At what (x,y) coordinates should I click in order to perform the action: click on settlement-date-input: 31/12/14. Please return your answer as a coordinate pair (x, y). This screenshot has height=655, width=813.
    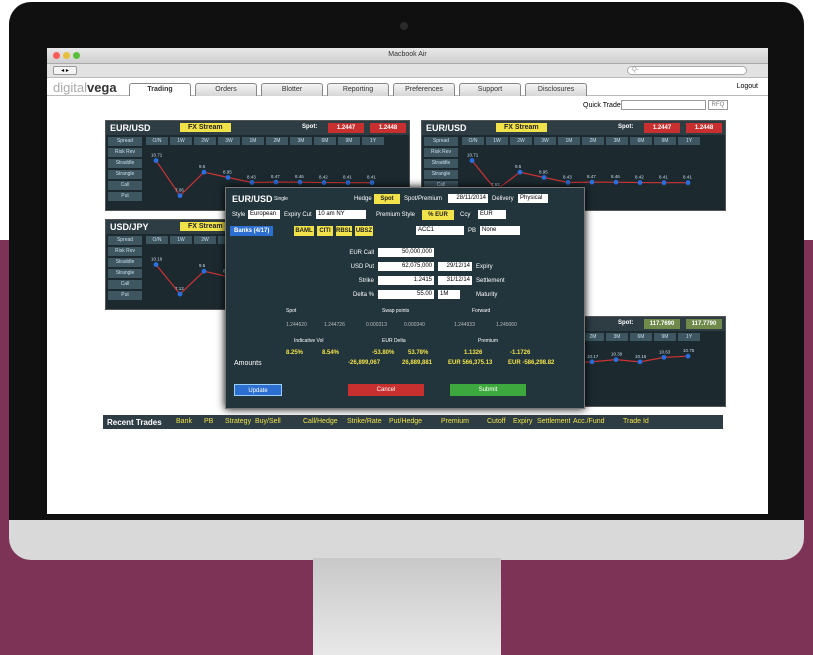
    Looking at the image, I should click on (455, 280).